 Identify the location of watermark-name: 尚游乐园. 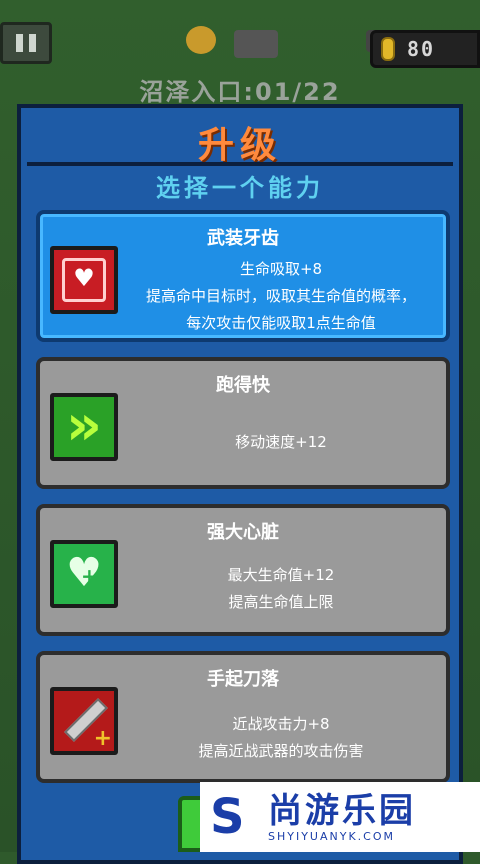
(342, 810).